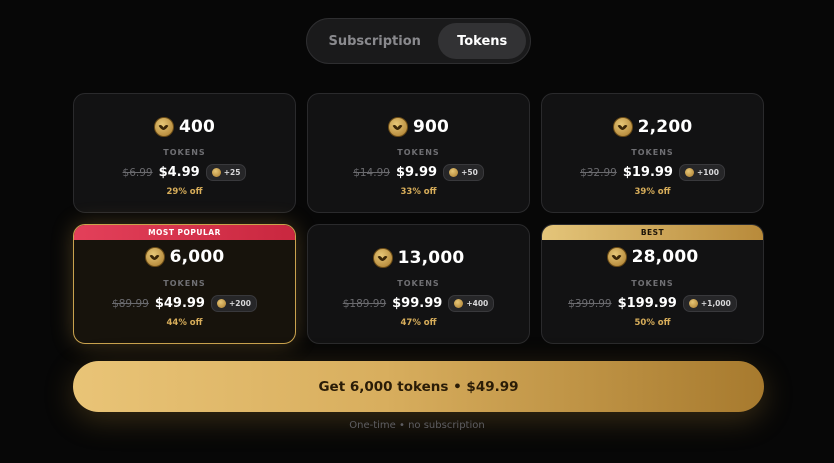  Describe the element at coordinates (715, 303) in the screenshot. I see `bonus-amount: +1,000` at that location.